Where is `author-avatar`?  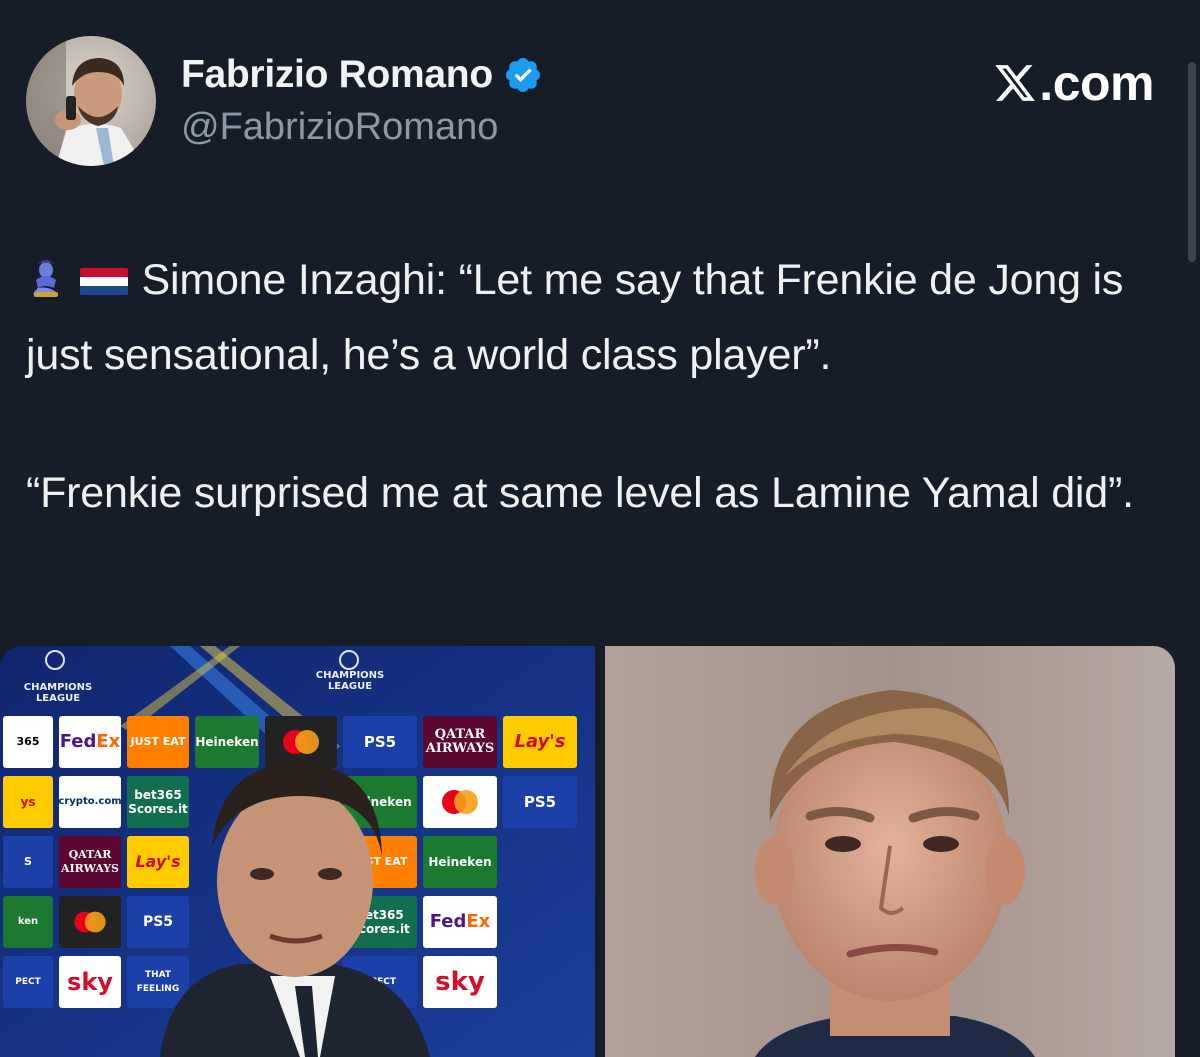
author-avatar is located at coordinates (91, 101).